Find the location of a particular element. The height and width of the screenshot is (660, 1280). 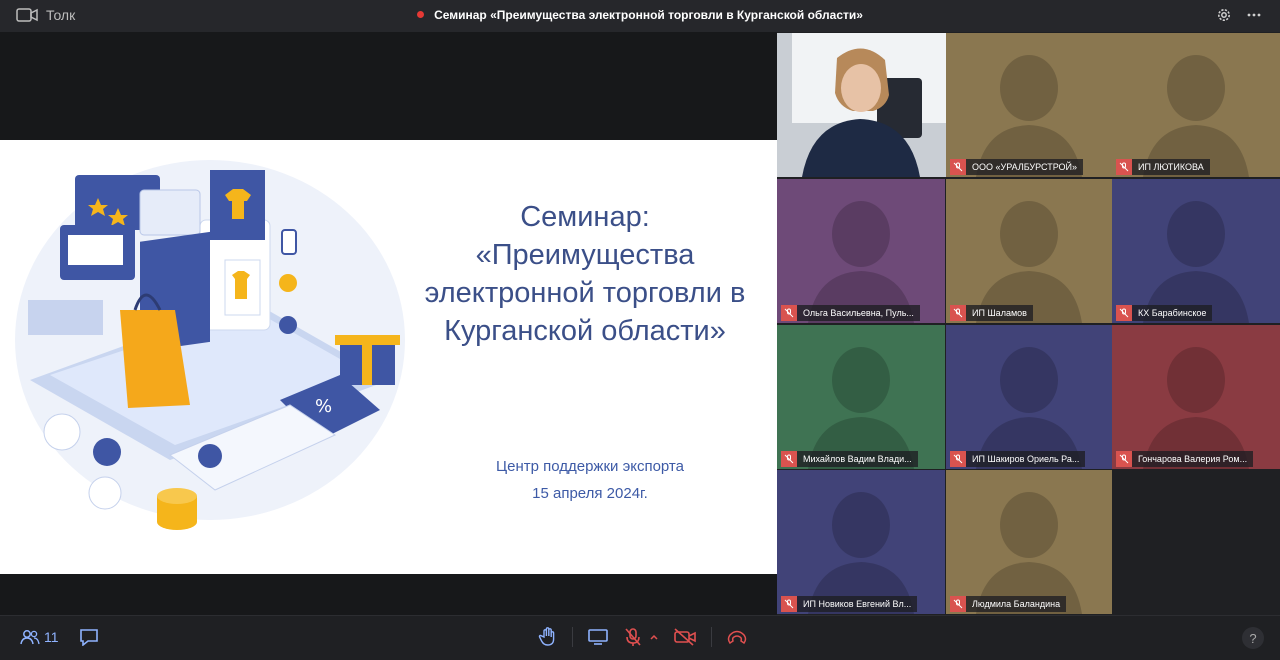

bottom-control-bar: 11 ? is located at coordinates (640, 637).